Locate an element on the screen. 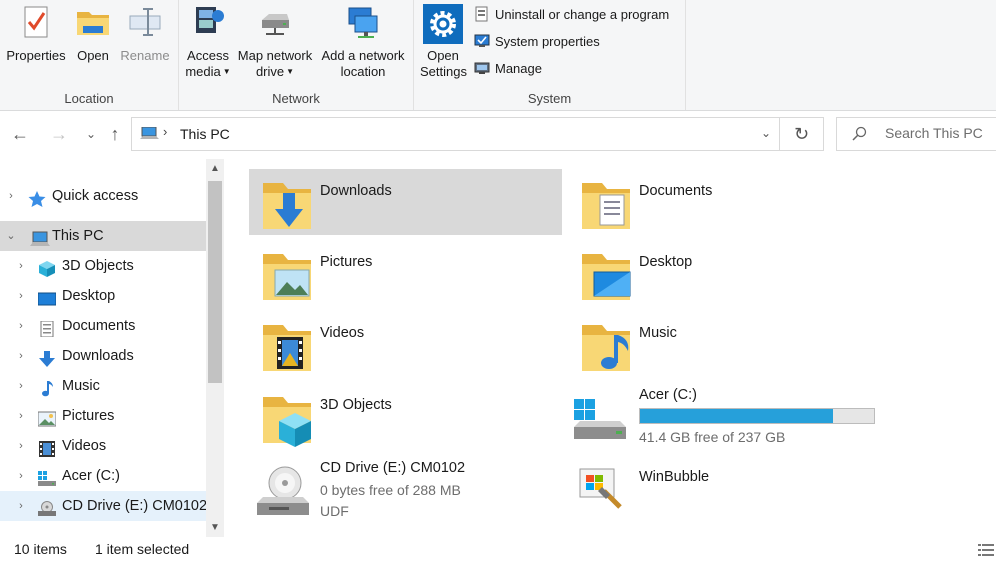  nav-item-documents: › Documents is located at coordinates (103, 326).